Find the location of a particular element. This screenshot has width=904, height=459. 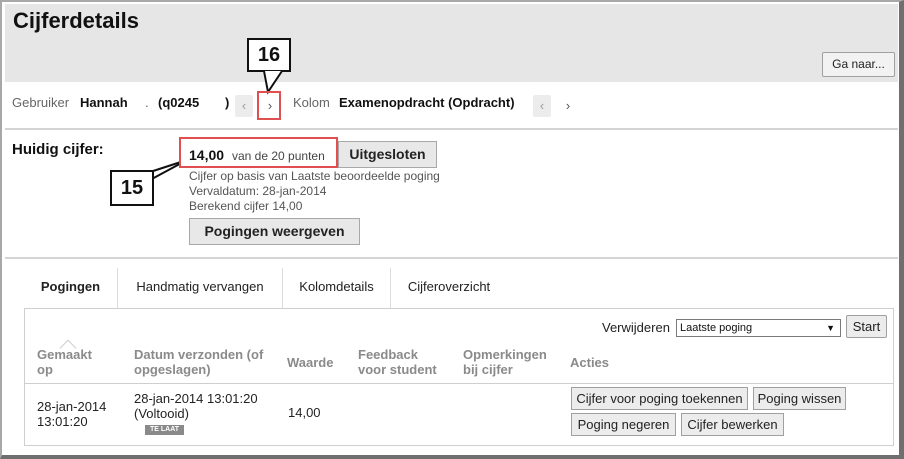

highlight-next-user is located at coordinates (269, 105).